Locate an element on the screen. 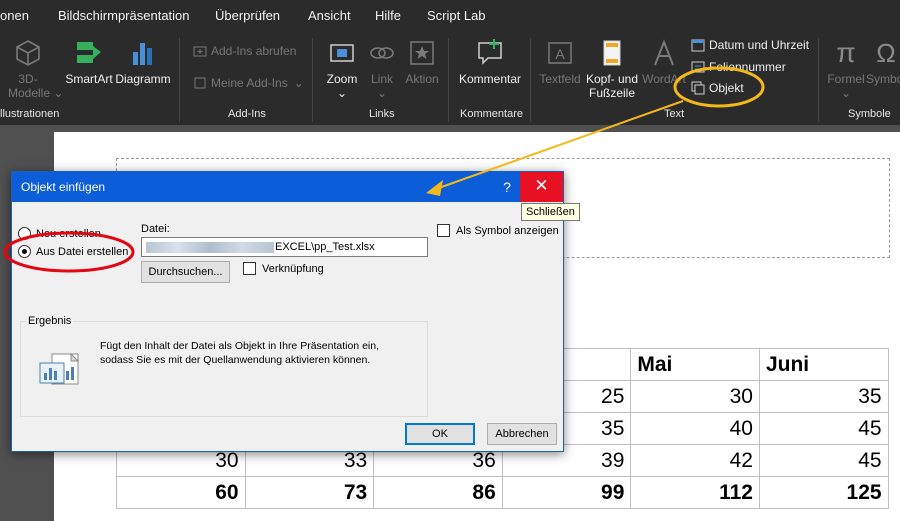 The image size is (900, 521). radio-circle is located at coordinates (24, 233).